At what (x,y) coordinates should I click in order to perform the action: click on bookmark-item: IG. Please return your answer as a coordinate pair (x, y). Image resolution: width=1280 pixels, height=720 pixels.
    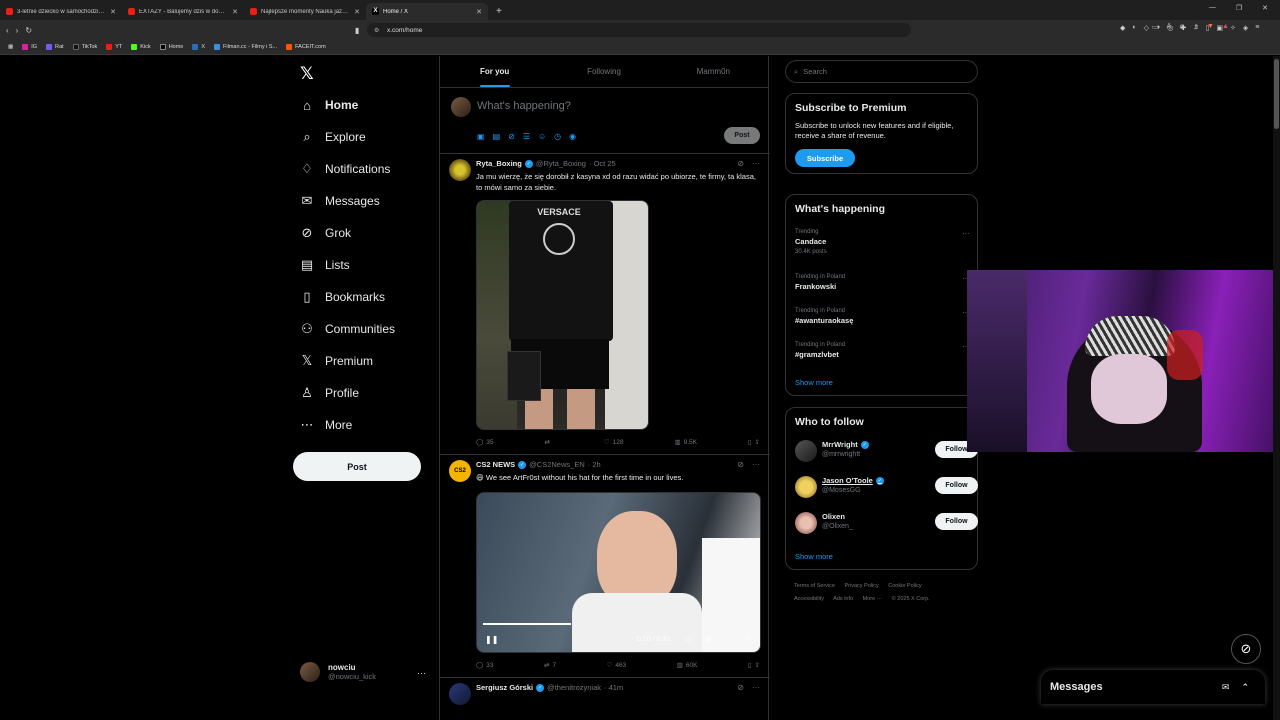
    Looking at the image, I should click on (29, 47).